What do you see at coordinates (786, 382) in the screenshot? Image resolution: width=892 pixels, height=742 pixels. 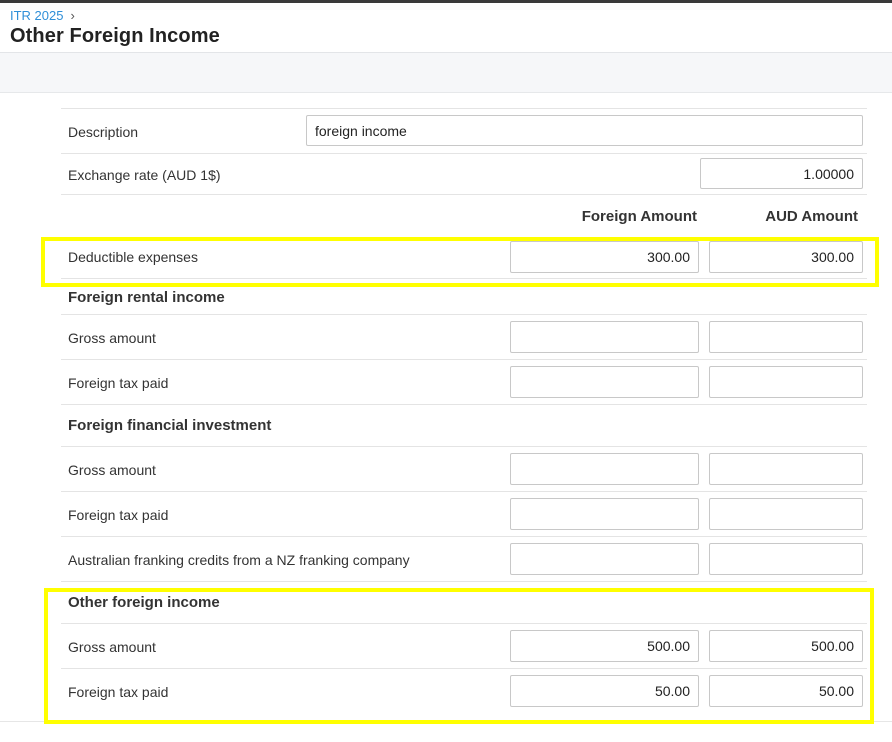 I see `rental-tax-aud-input` at bounding box center [786, 382].